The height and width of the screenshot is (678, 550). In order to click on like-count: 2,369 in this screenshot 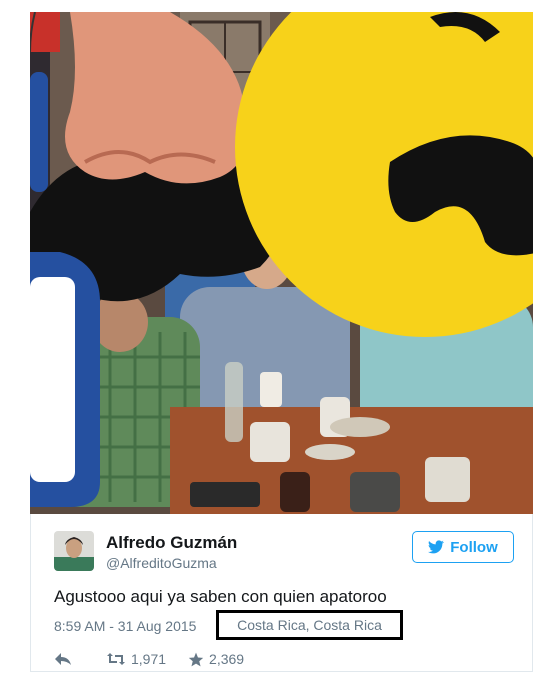, I will do `click(227, 659)`.